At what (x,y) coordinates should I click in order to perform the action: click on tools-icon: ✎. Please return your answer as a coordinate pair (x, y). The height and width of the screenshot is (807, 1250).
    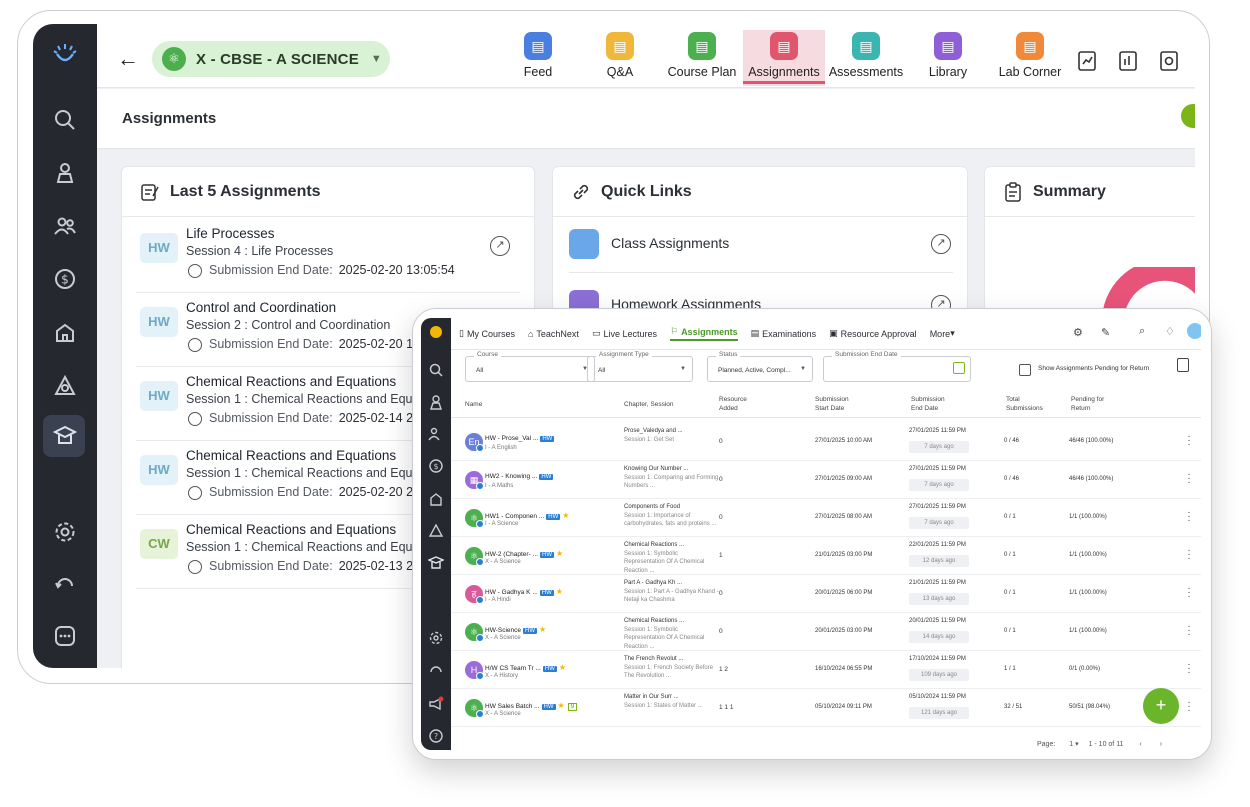
    Looking at the image, I should click on (1105, 332).